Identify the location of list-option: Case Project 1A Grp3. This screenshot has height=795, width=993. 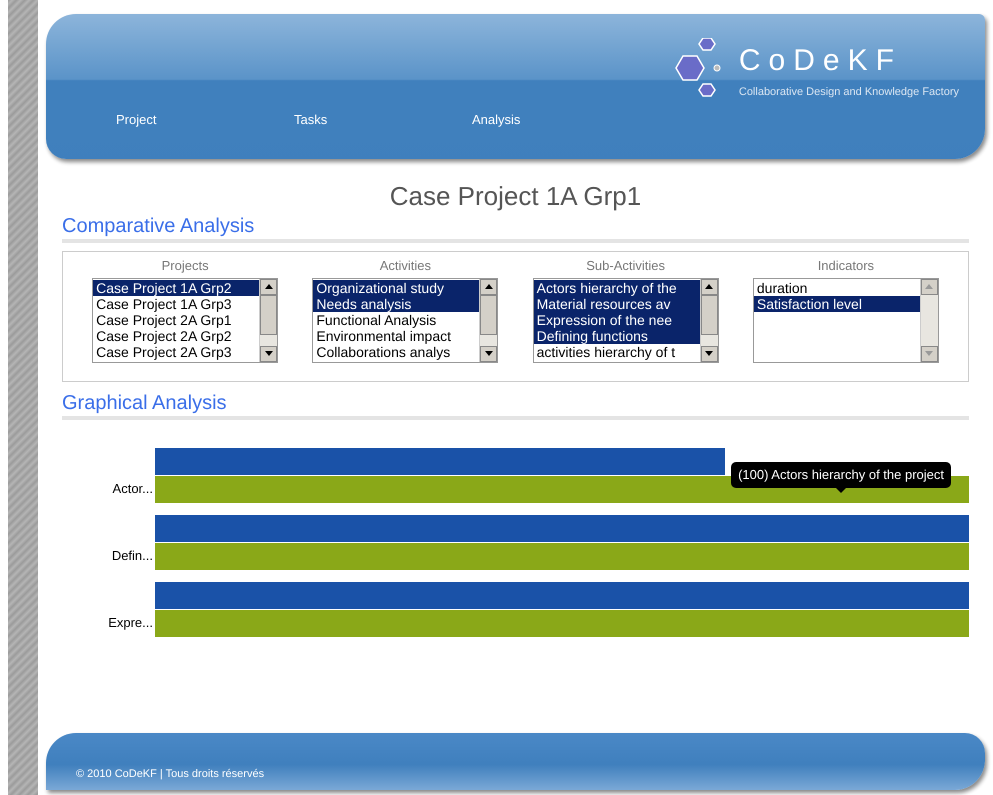
(176, 304).